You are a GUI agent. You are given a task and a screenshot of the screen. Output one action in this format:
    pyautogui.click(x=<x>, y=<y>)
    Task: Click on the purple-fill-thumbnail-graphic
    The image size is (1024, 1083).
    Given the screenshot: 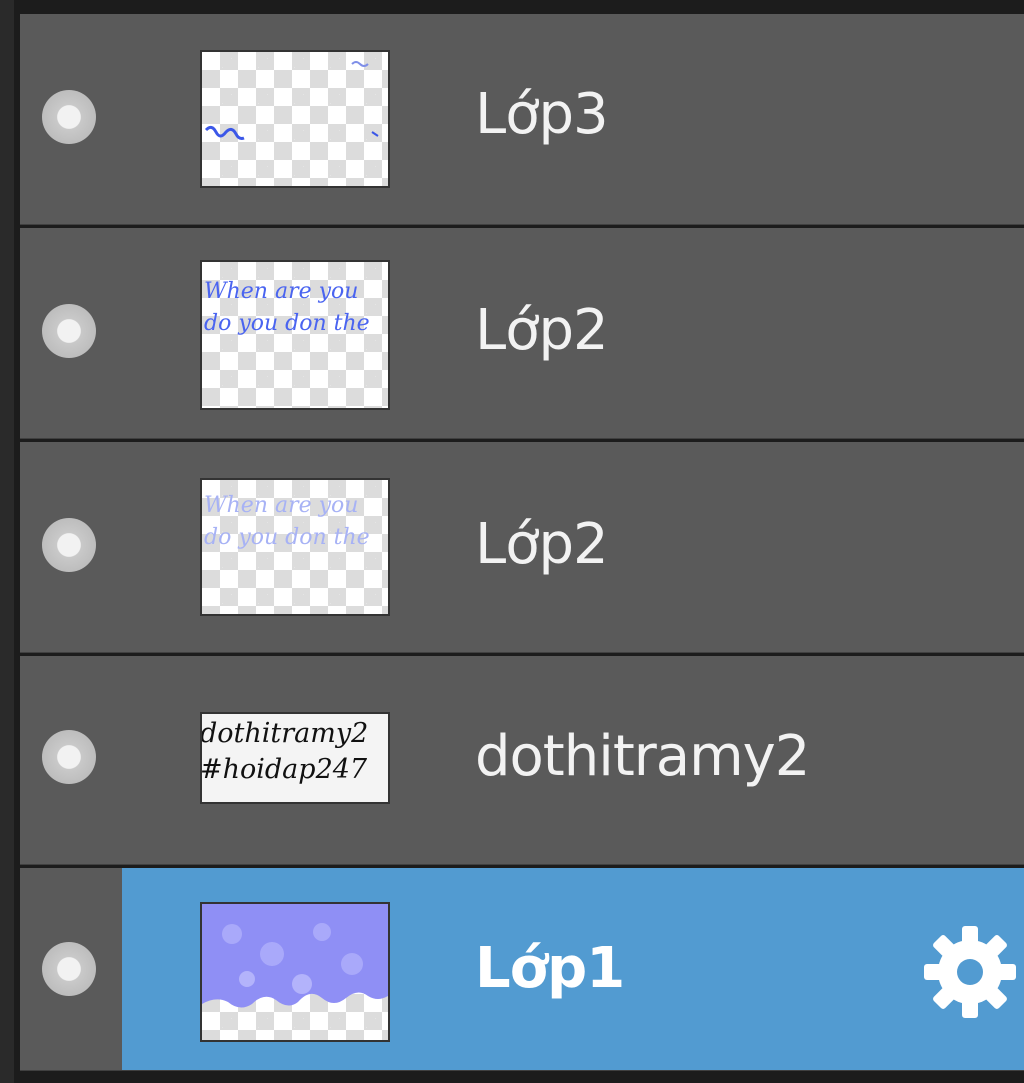 What is the action you would take?
    pyautogui.click(x=295, y=956)
    